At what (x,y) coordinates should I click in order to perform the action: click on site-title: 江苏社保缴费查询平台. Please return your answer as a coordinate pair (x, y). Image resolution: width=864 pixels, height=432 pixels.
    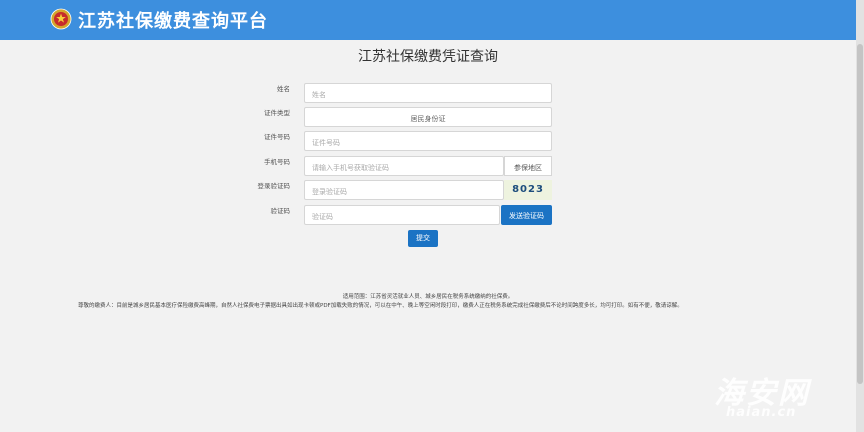
    Looking at the image, I should click on (173, 21).